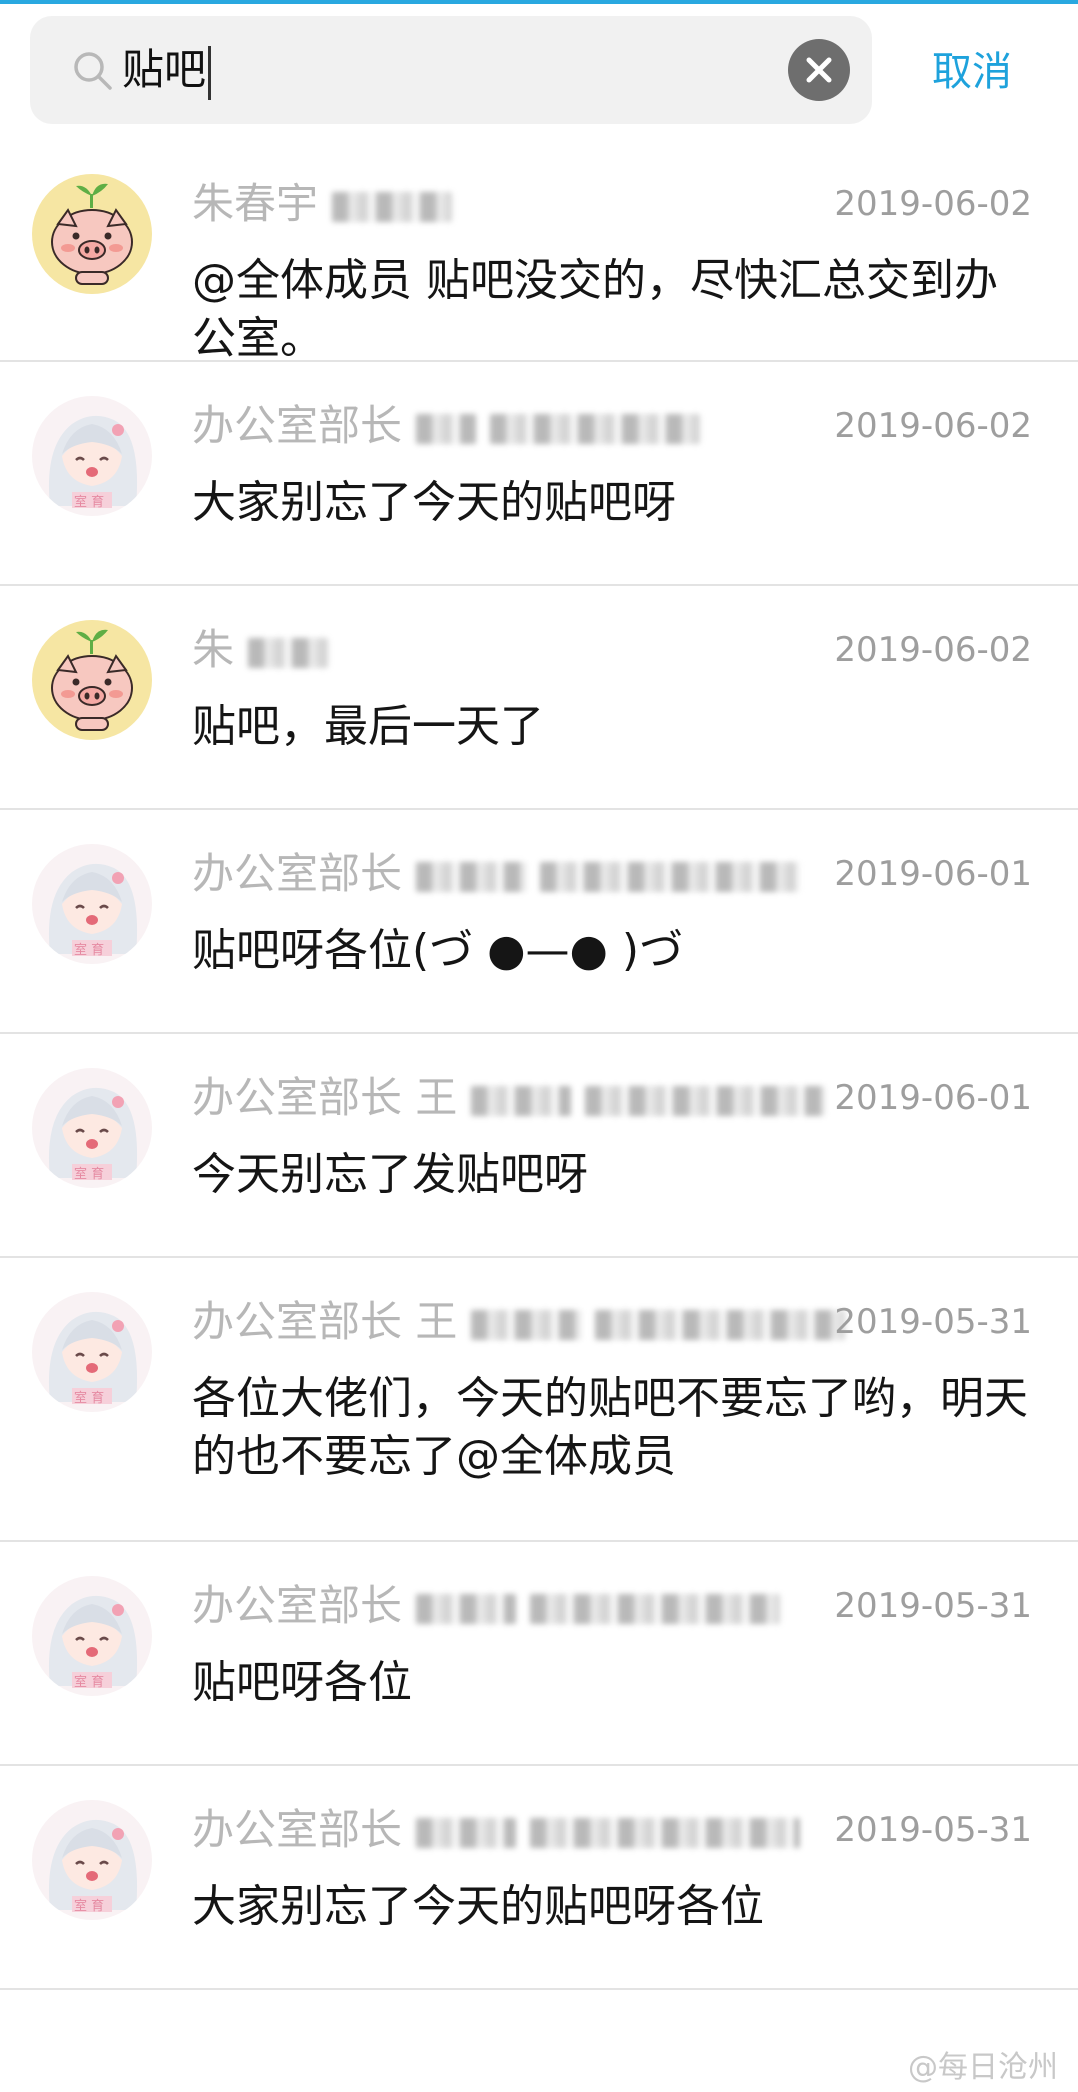 The width and height of the screenshot is (1078, 2092). Describe the element at coordinates (972, 72) in the screenshot. I see `cancel-button: 取消` at that location.